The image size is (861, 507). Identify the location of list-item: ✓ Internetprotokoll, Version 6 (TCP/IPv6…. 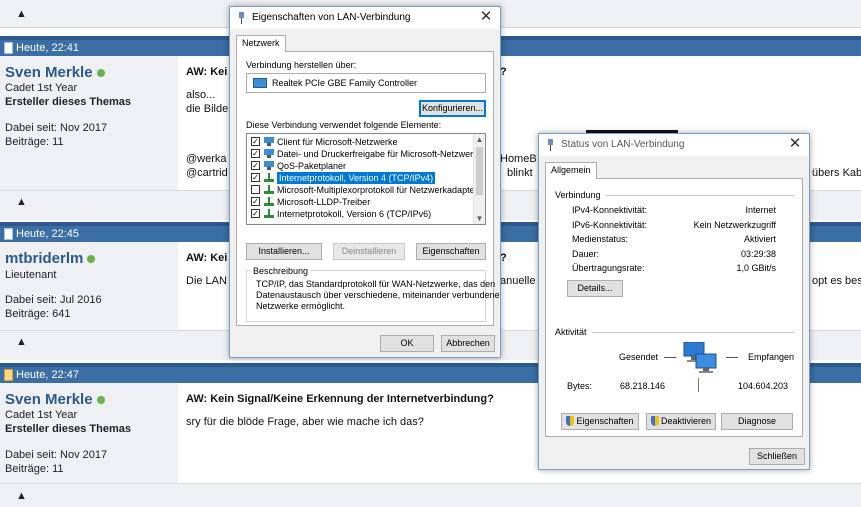
(367, 214).